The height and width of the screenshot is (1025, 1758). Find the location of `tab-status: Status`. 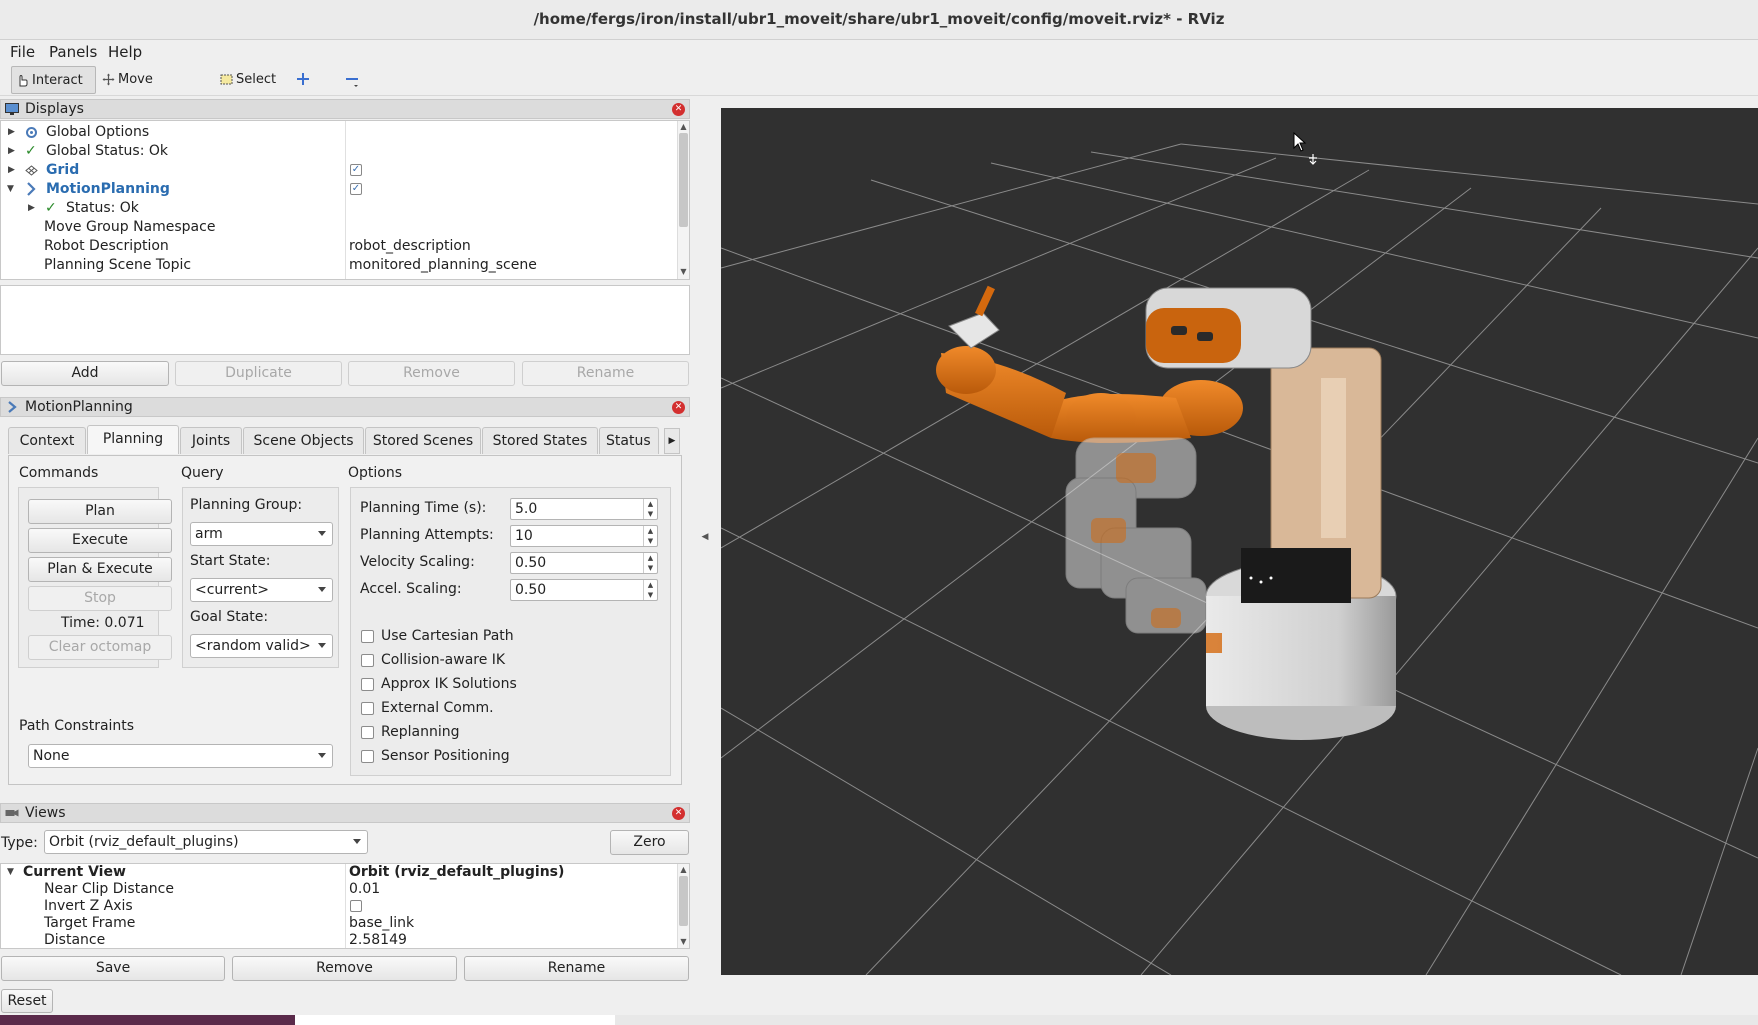

tab-status: Status is located at coordinates (629, 440).